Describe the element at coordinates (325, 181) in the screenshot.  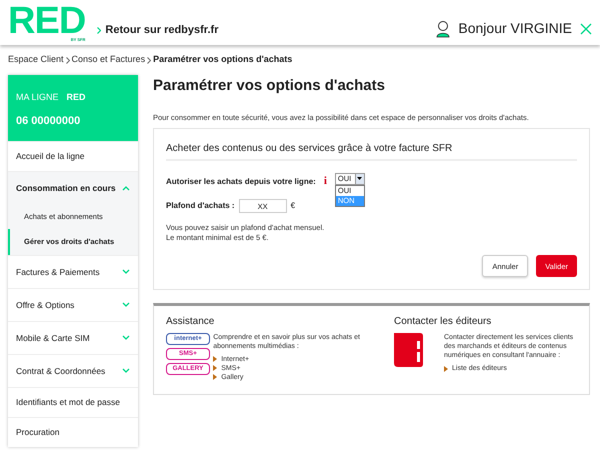
I see `info-icon: i` at that location.